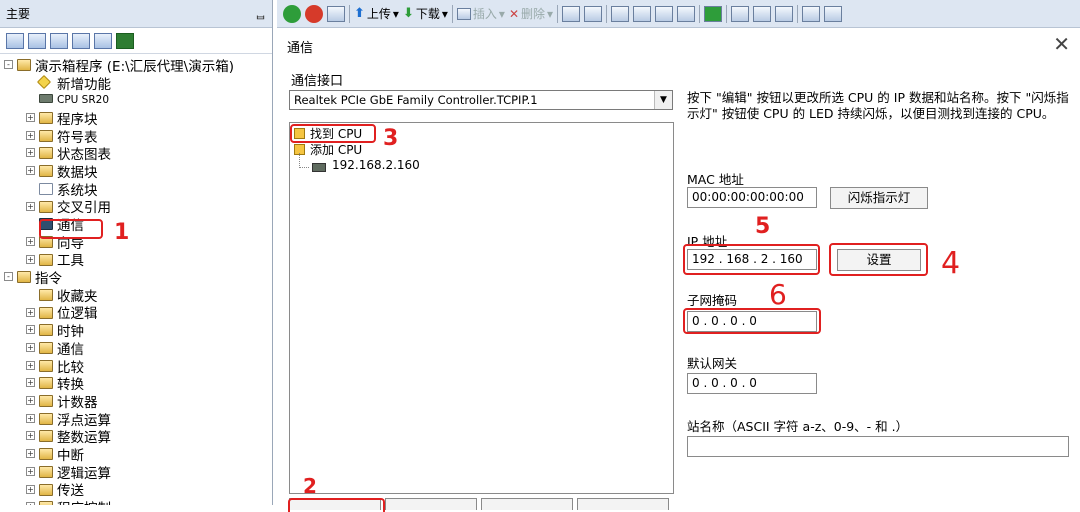 This screenshot has height=512, width=1080. Describe the element at coordinates (84, 501) in the screenshot. I see `tree-item-label: 程序控制` at that location.